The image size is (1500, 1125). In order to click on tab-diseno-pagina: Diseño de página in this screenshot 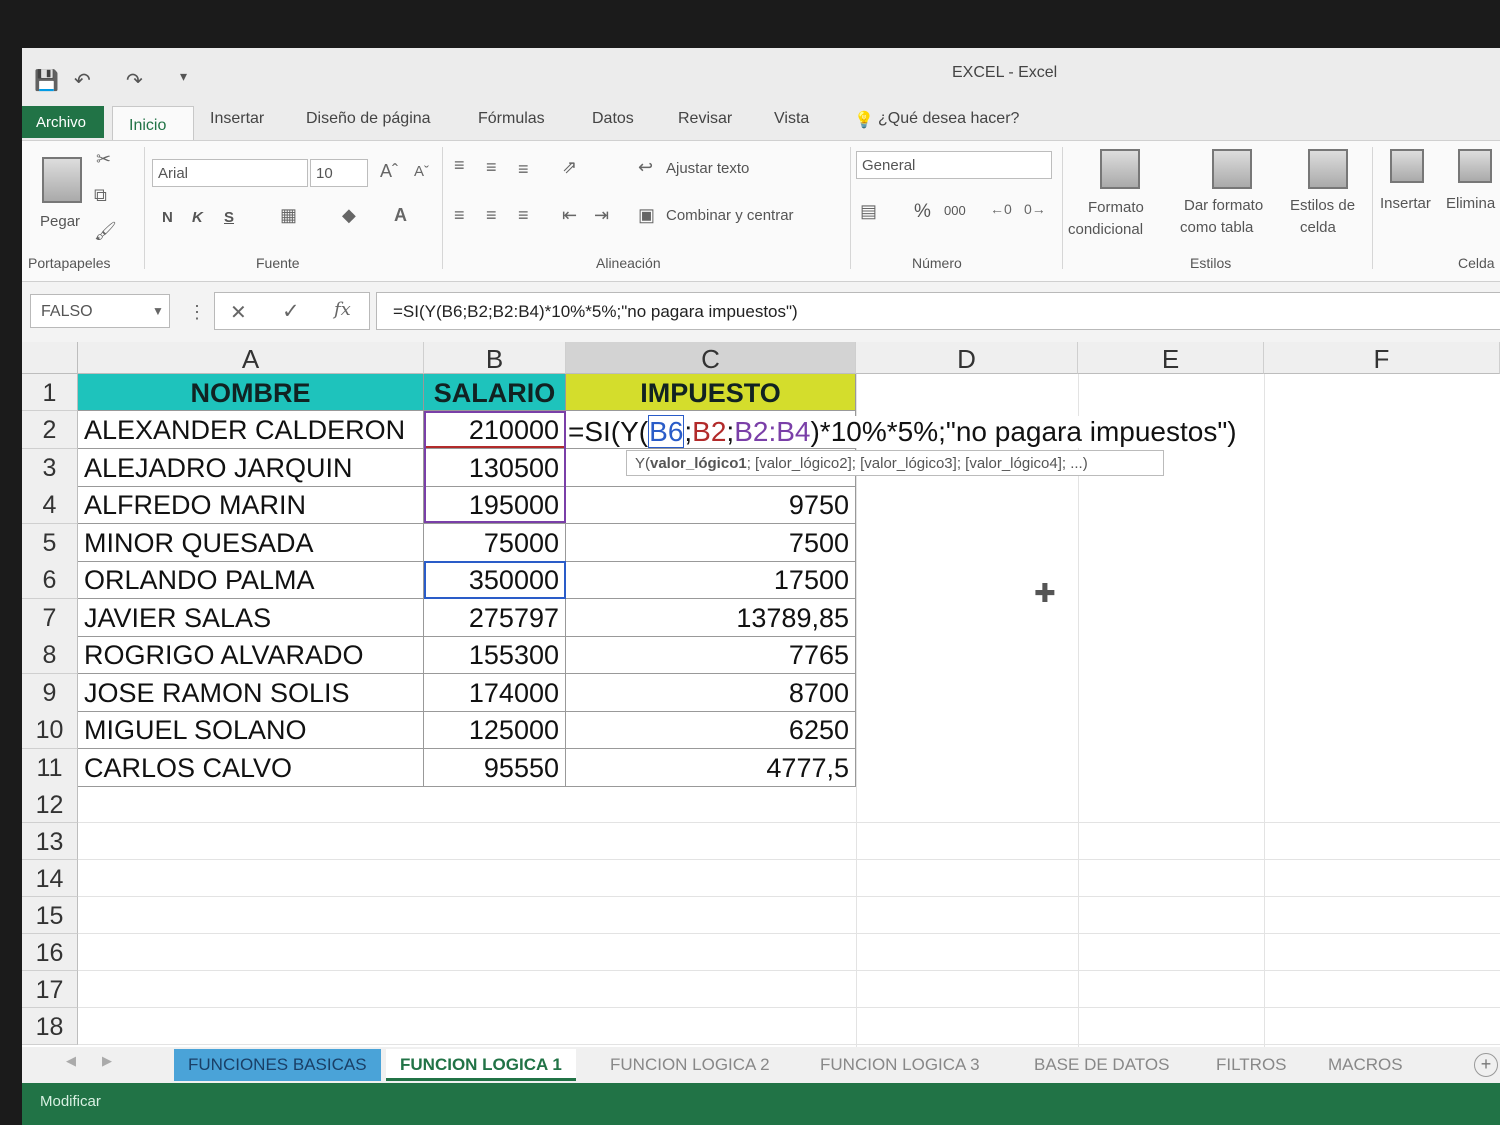, I will do `click(368, 119)`.